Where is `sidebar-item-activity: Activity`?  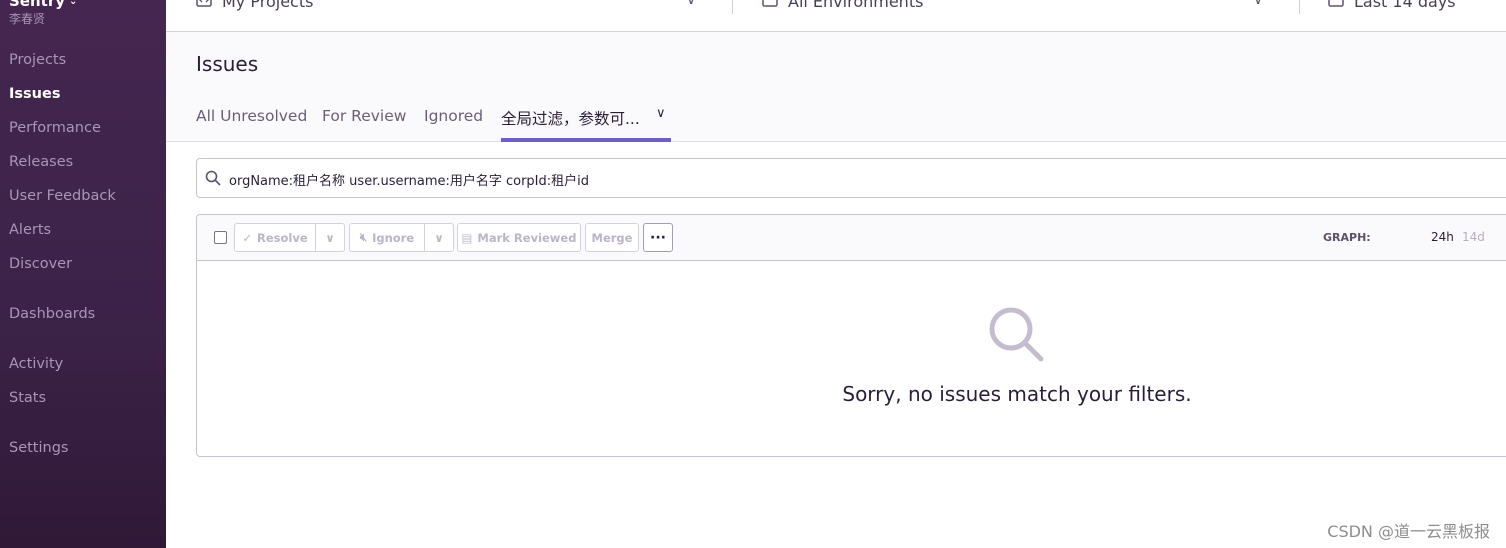 sidebar-item-activity: Activity is located at coordinates (36, 364).